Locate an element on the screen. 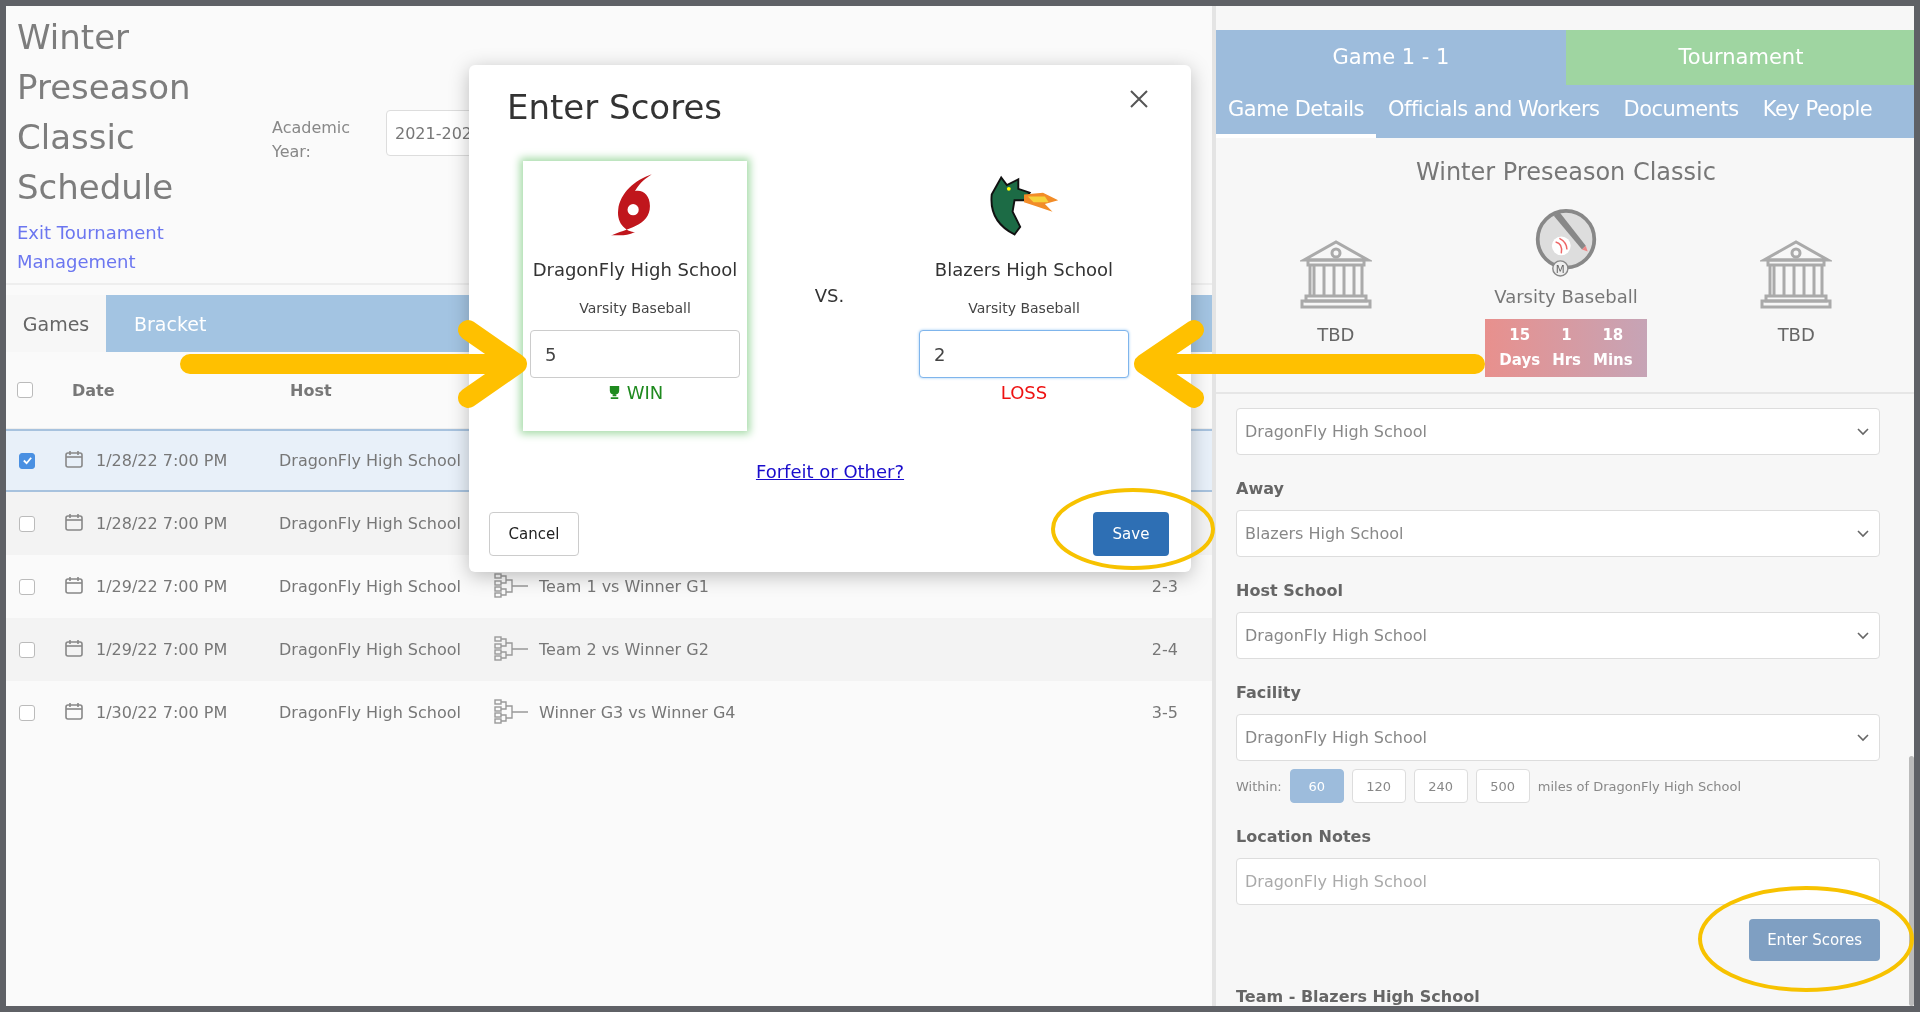 Image resolution: width=1920 pixels, height=1012 pixels. table-row: 1/30/22 7:00 PM DragonFly High School Winner G3 vs Winner G4 3-5 is located at coordinates (609, 712).